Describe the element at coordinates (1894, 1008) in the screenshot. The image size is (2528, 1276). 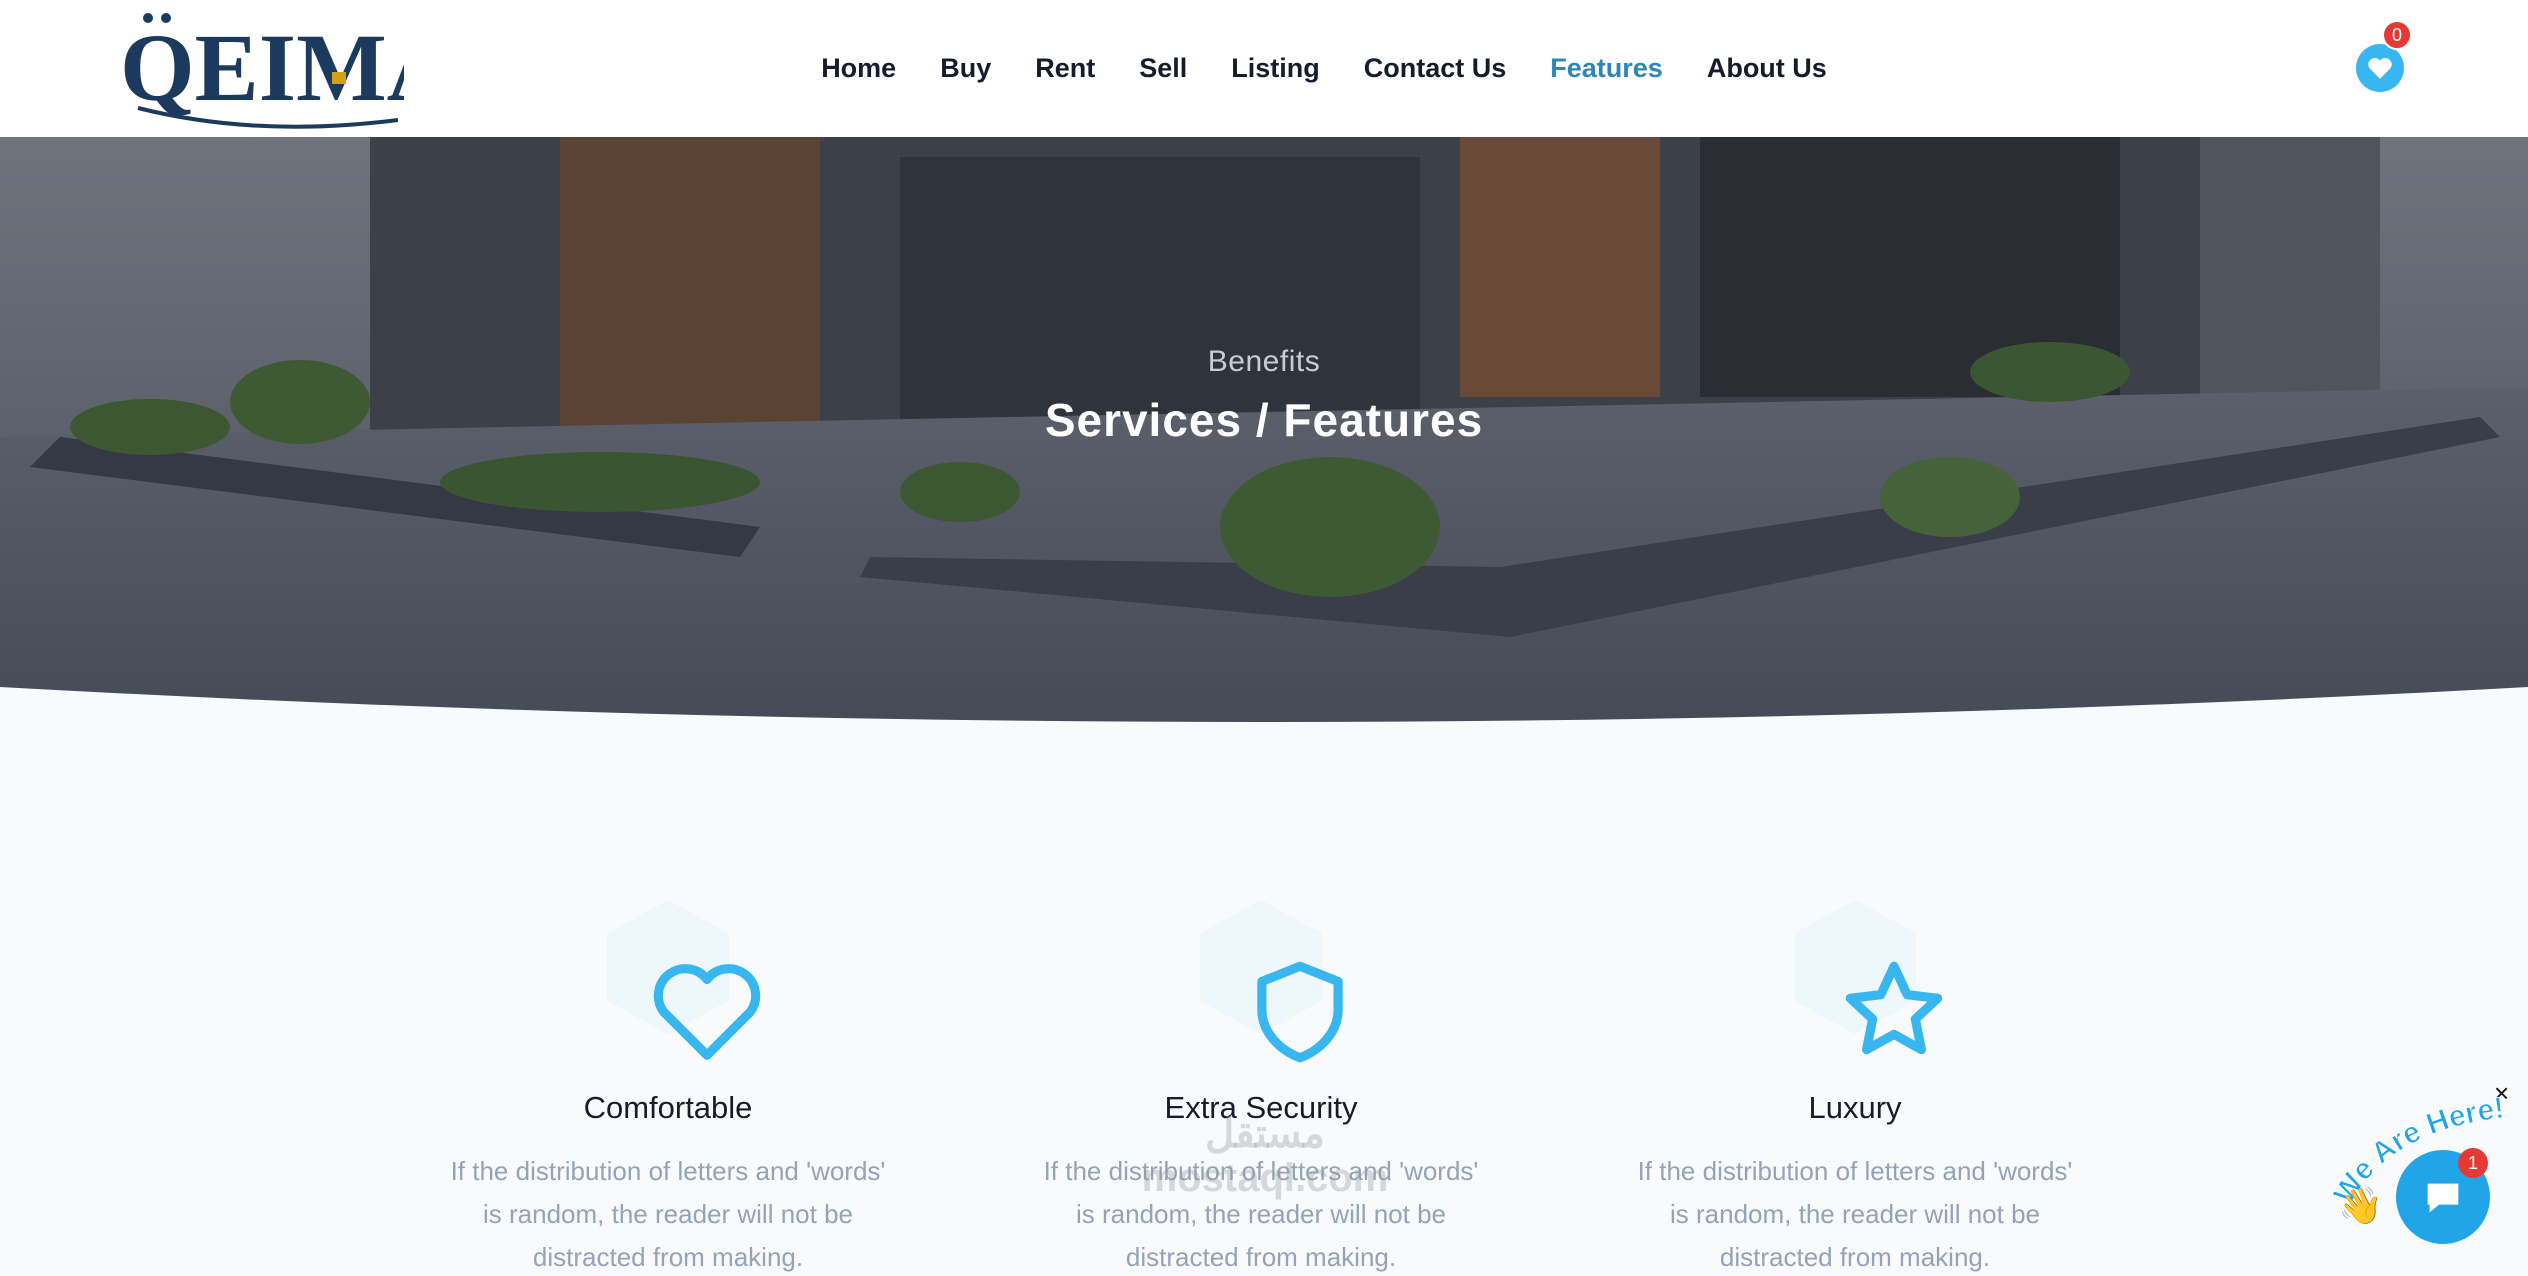
I see `star-icon` at that location.